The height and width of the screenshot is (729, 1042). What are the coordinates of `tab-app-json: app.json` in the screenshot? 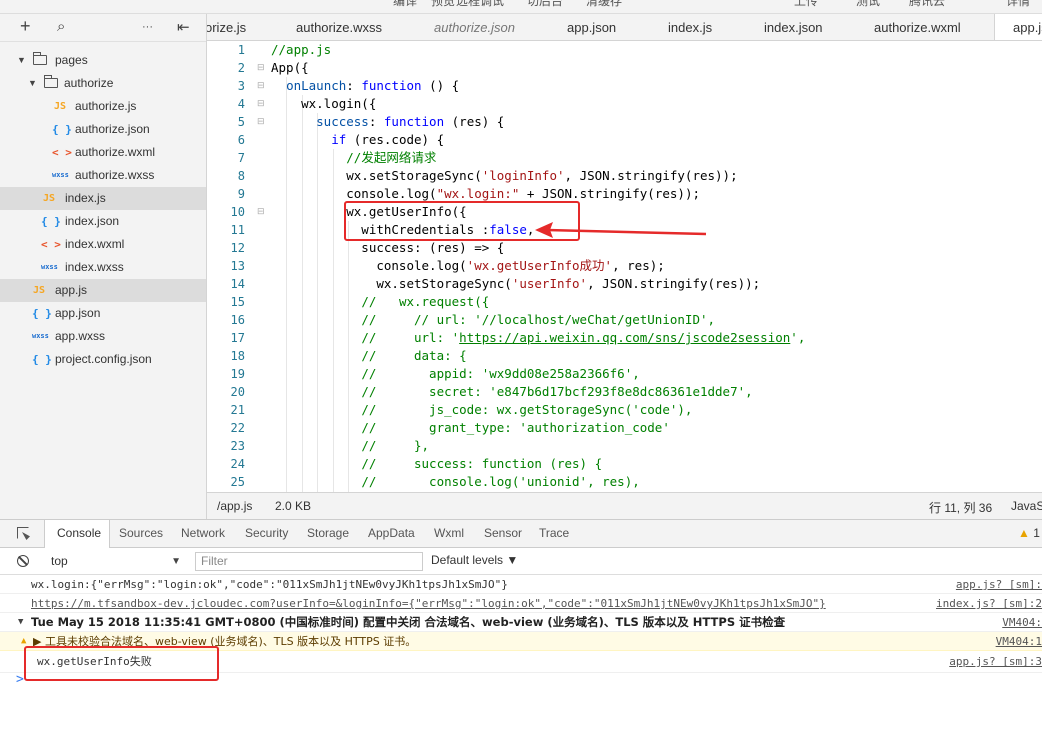 It's located at (591, 27).